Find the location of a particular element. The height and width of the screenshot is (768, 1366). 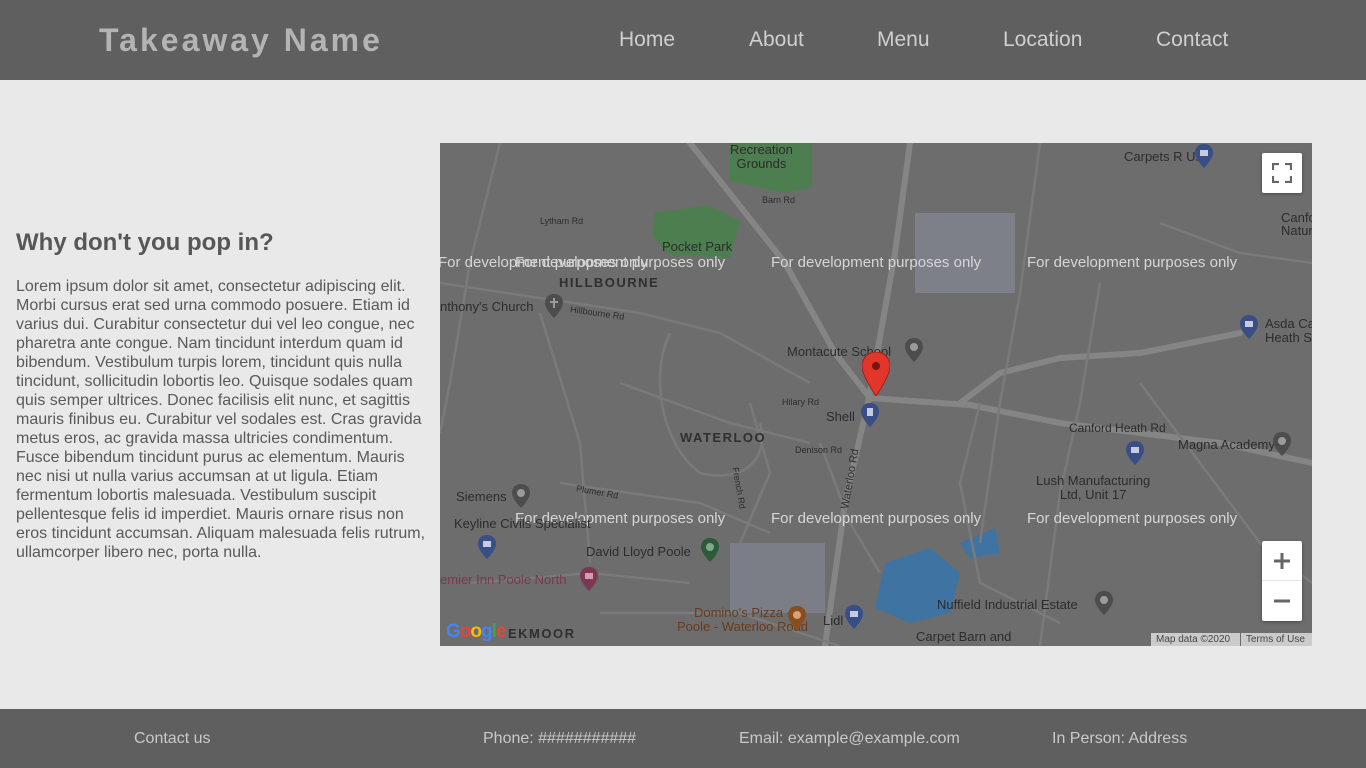

footer-address: In Person: Address is located at coordinates (1120, 738).